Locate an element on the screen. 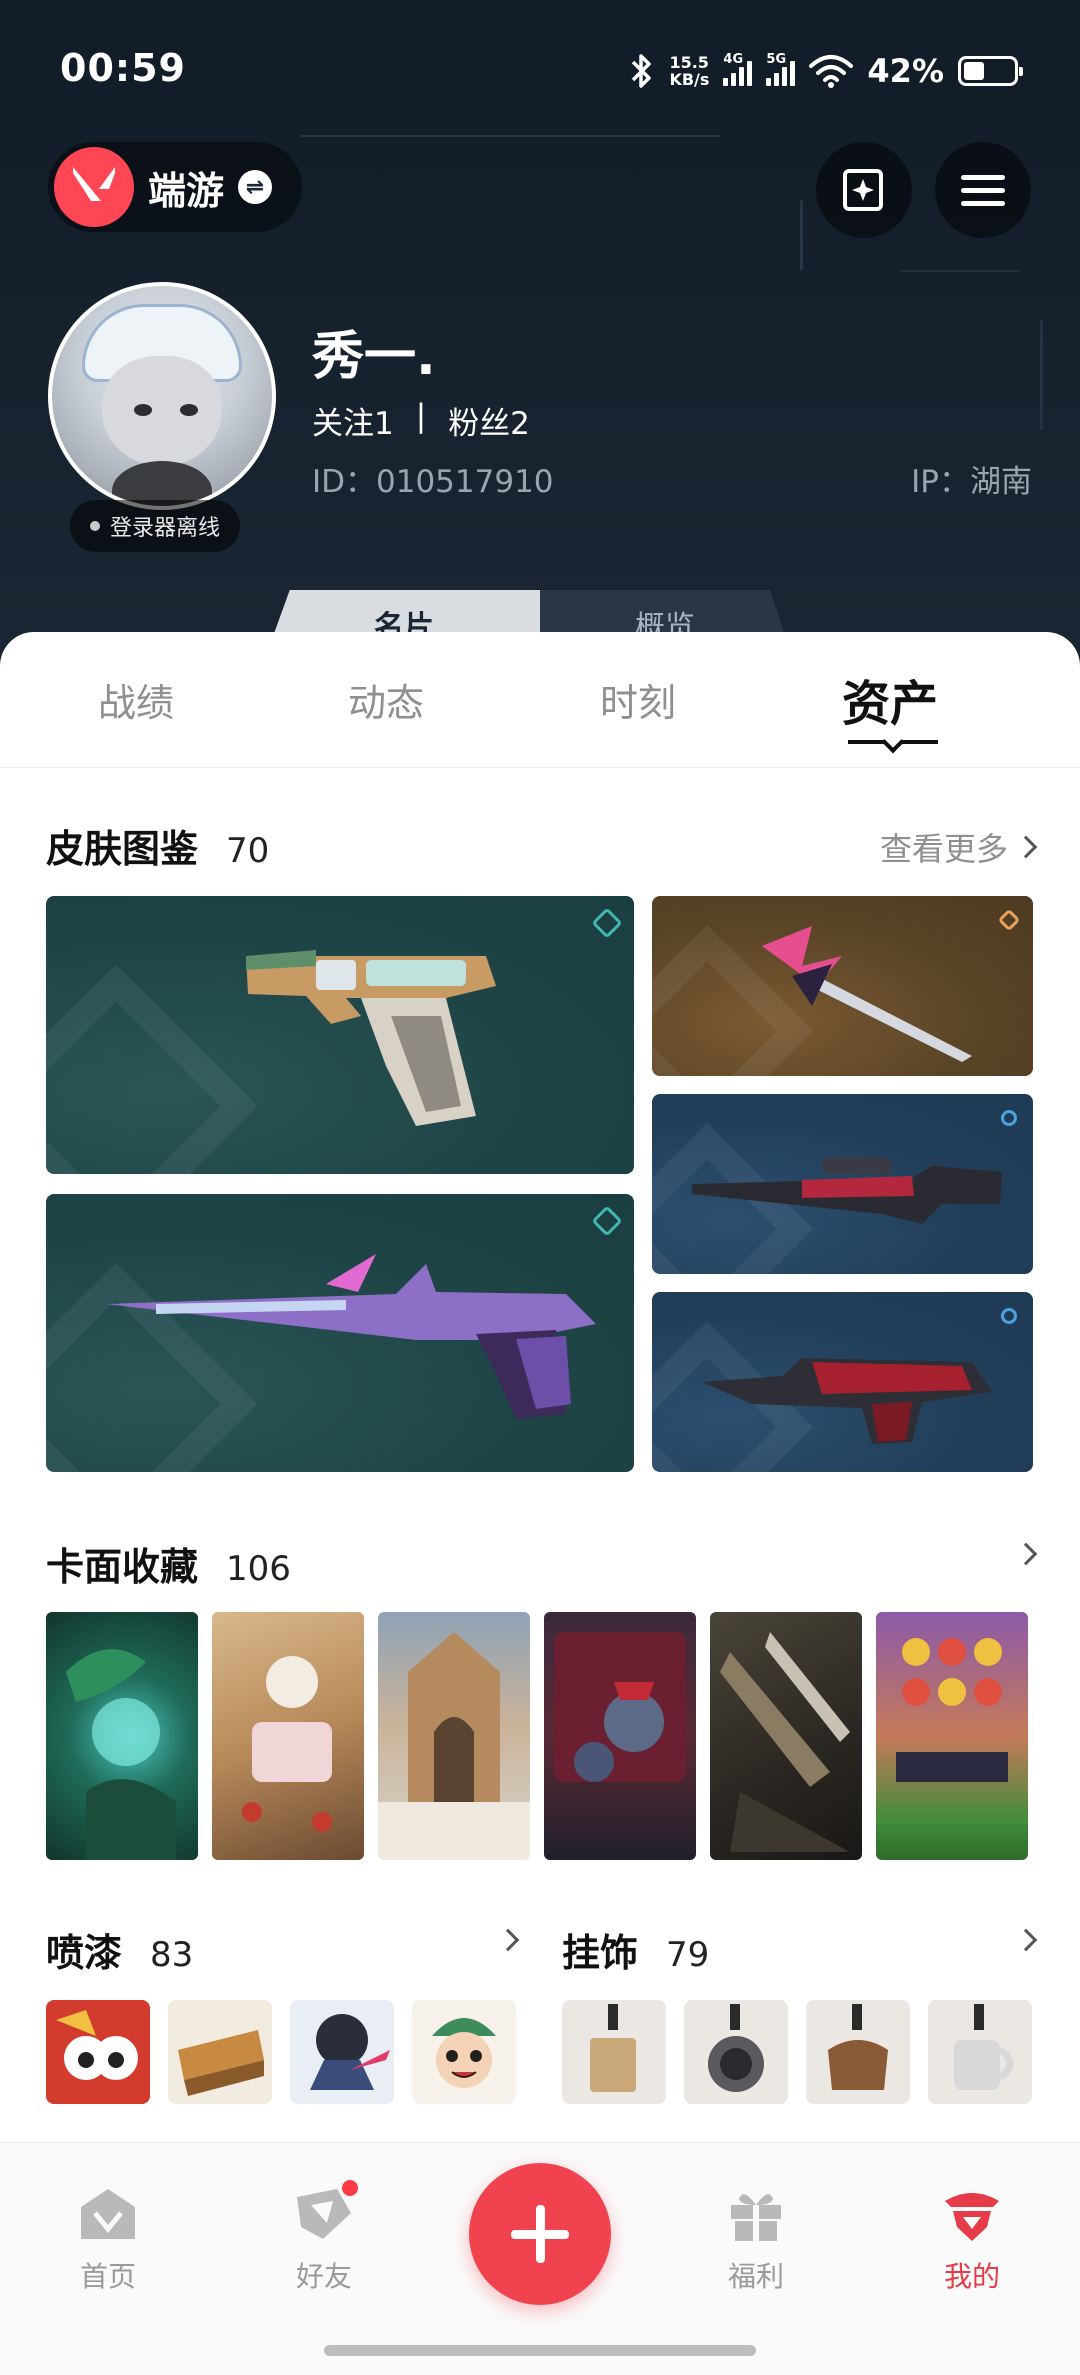 Image resolution: width=1080 pixels, height=2375 pixels. cards-header: 卡面收藏 106 is located at coordinates (168, 1563).